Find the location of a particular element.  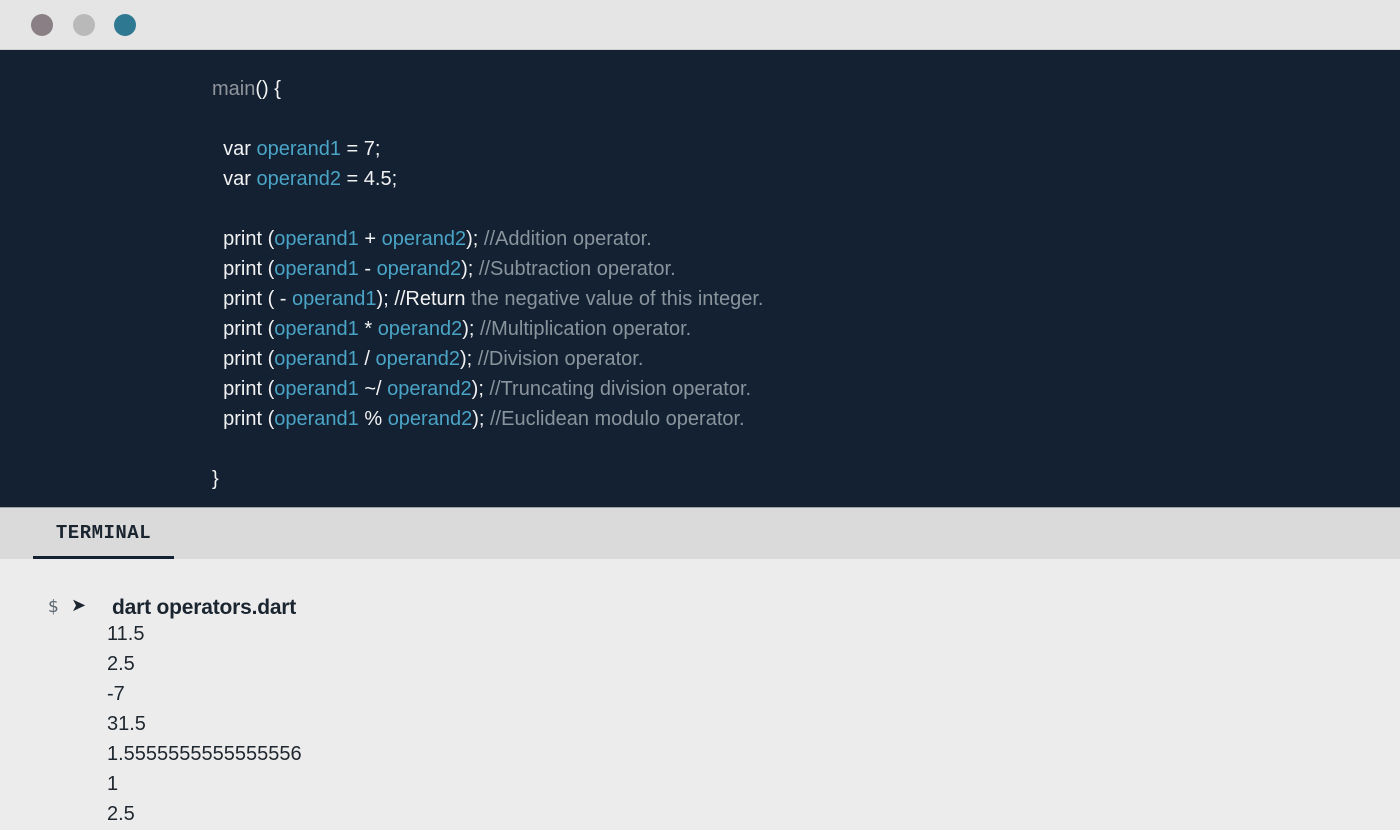

code-token-comment: //Subtraction operator. is located at coordinates (577, 269).